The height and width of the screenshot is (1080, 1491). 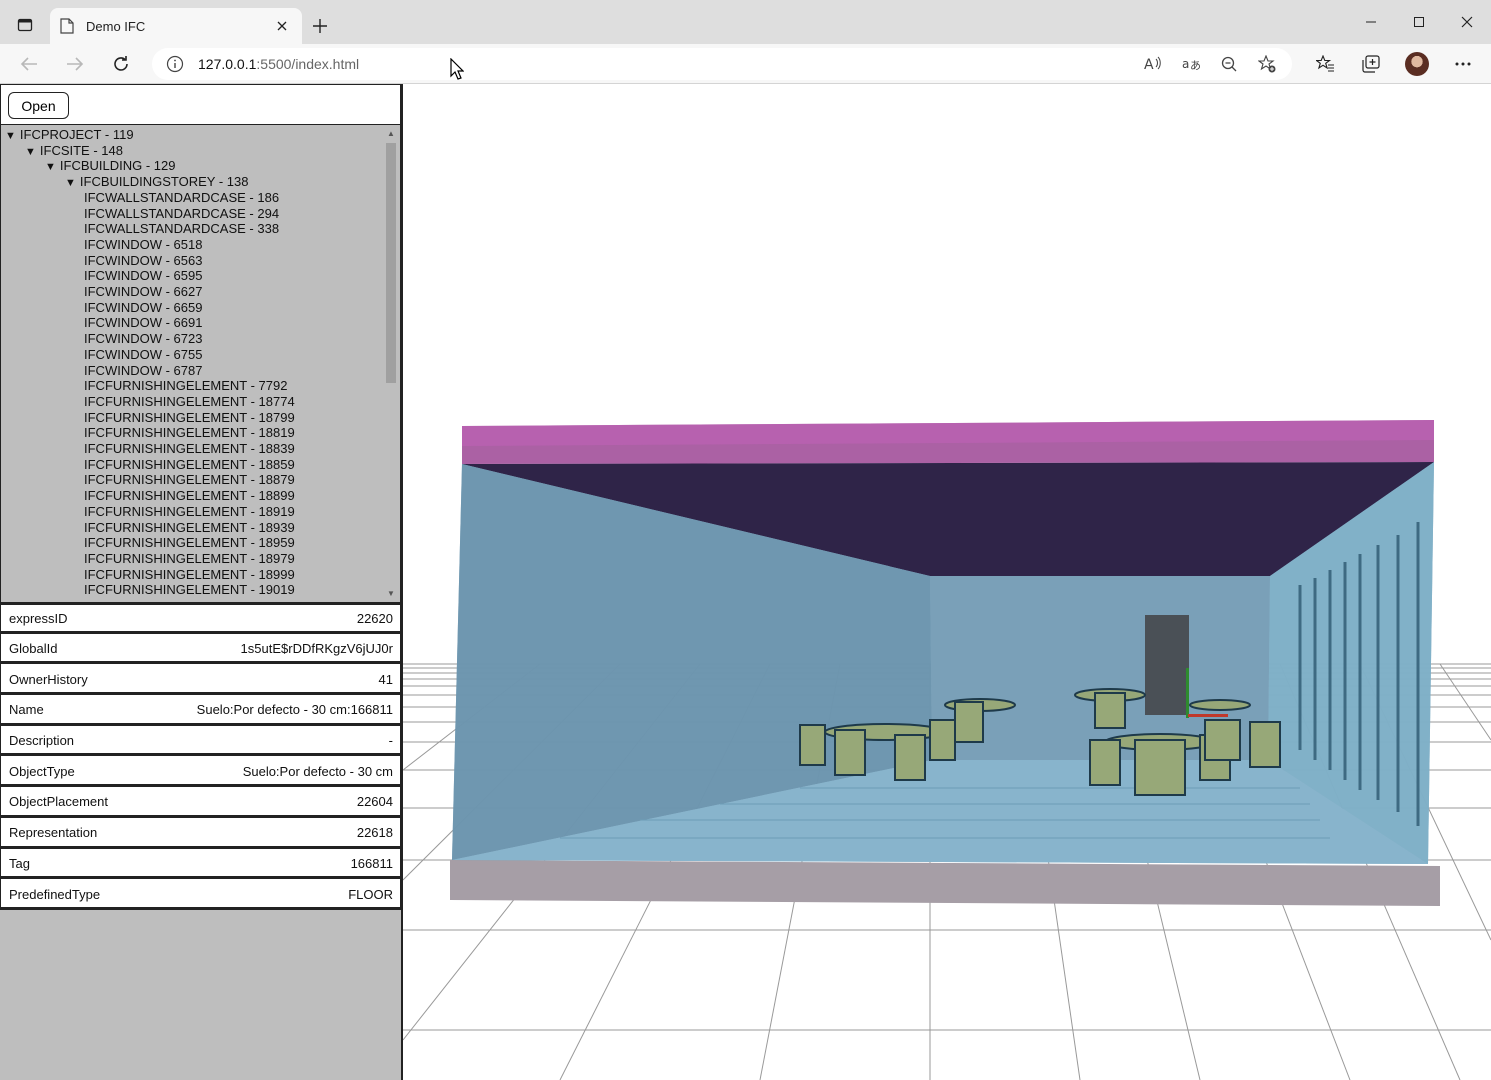 I want to click on tree-item: IFCWINDOW - 6627, so click(x=143, y=292).